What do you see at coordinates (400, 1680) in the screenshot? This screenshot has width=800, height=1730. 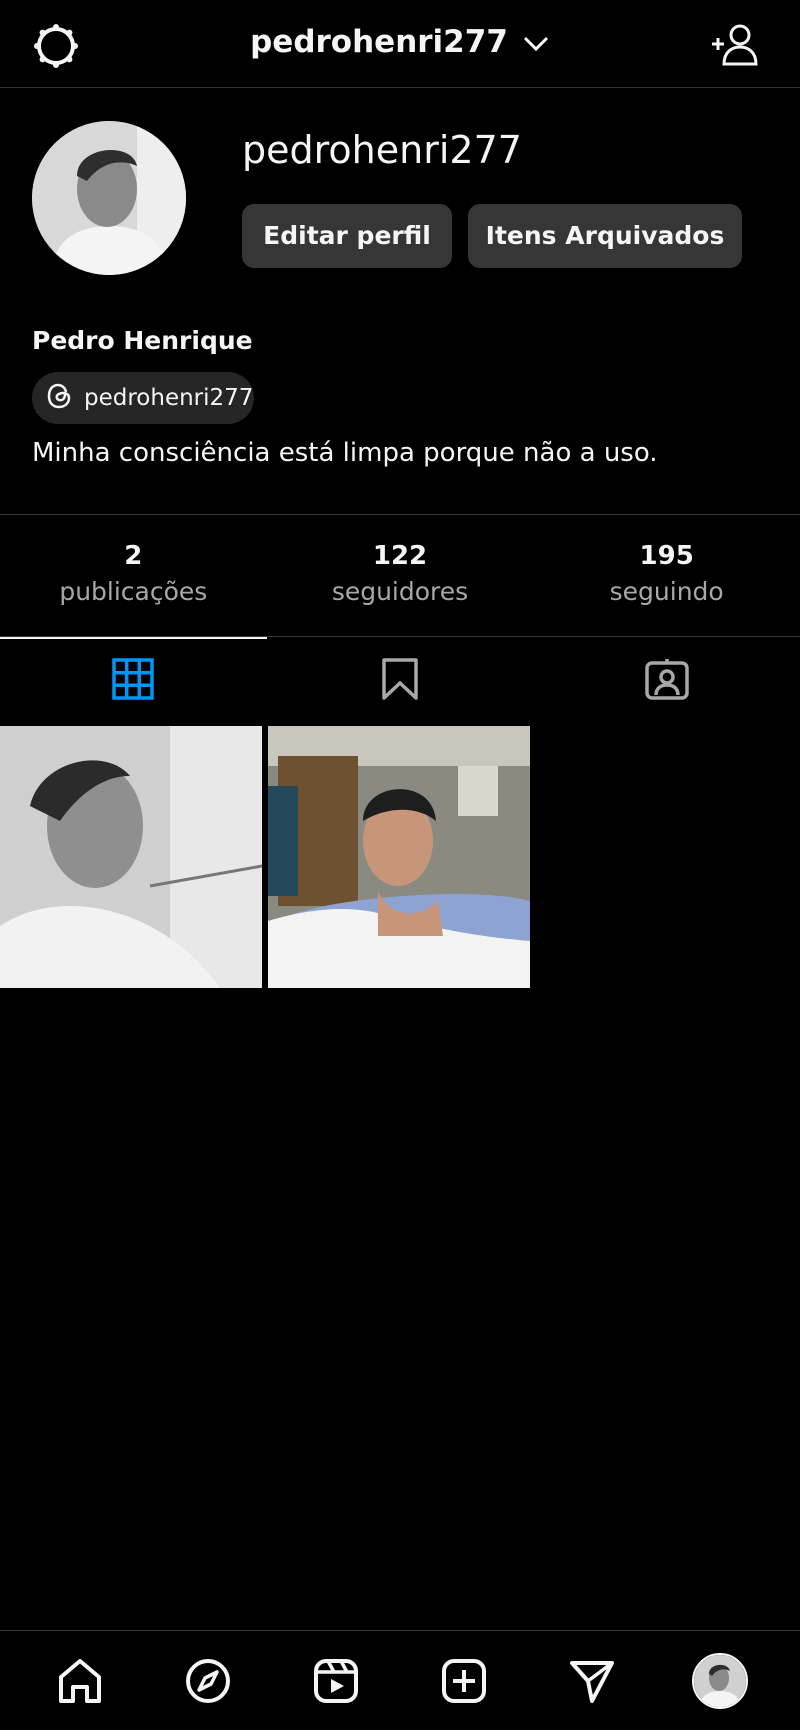 I see `bottom-navigation` at bounding box center [400, 1680].